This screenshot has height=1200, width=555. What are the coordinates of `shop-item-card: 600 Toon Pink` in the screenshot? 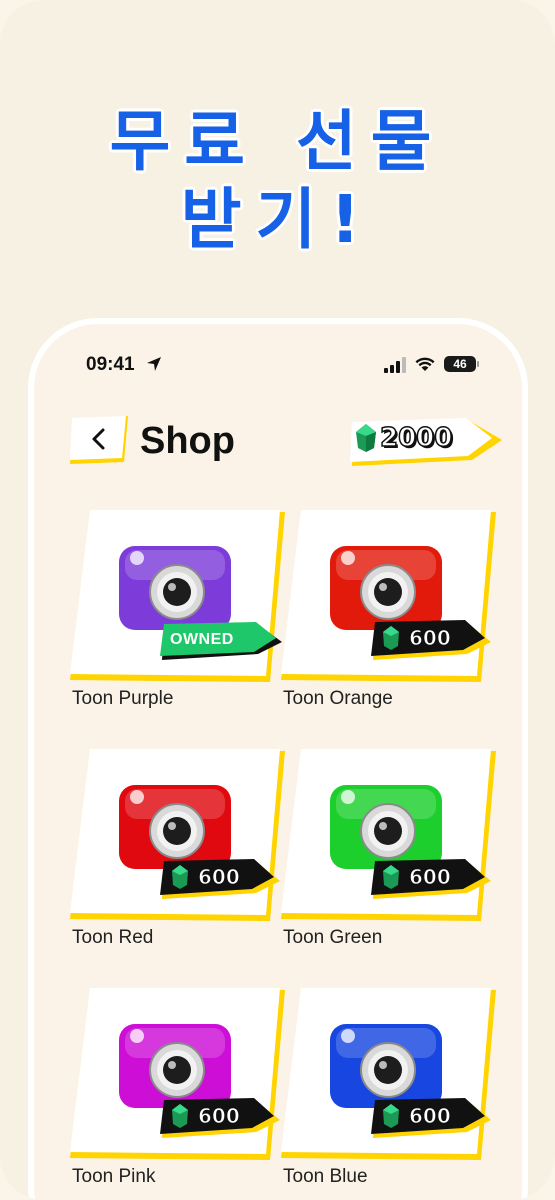 It's located at (177, 1094).